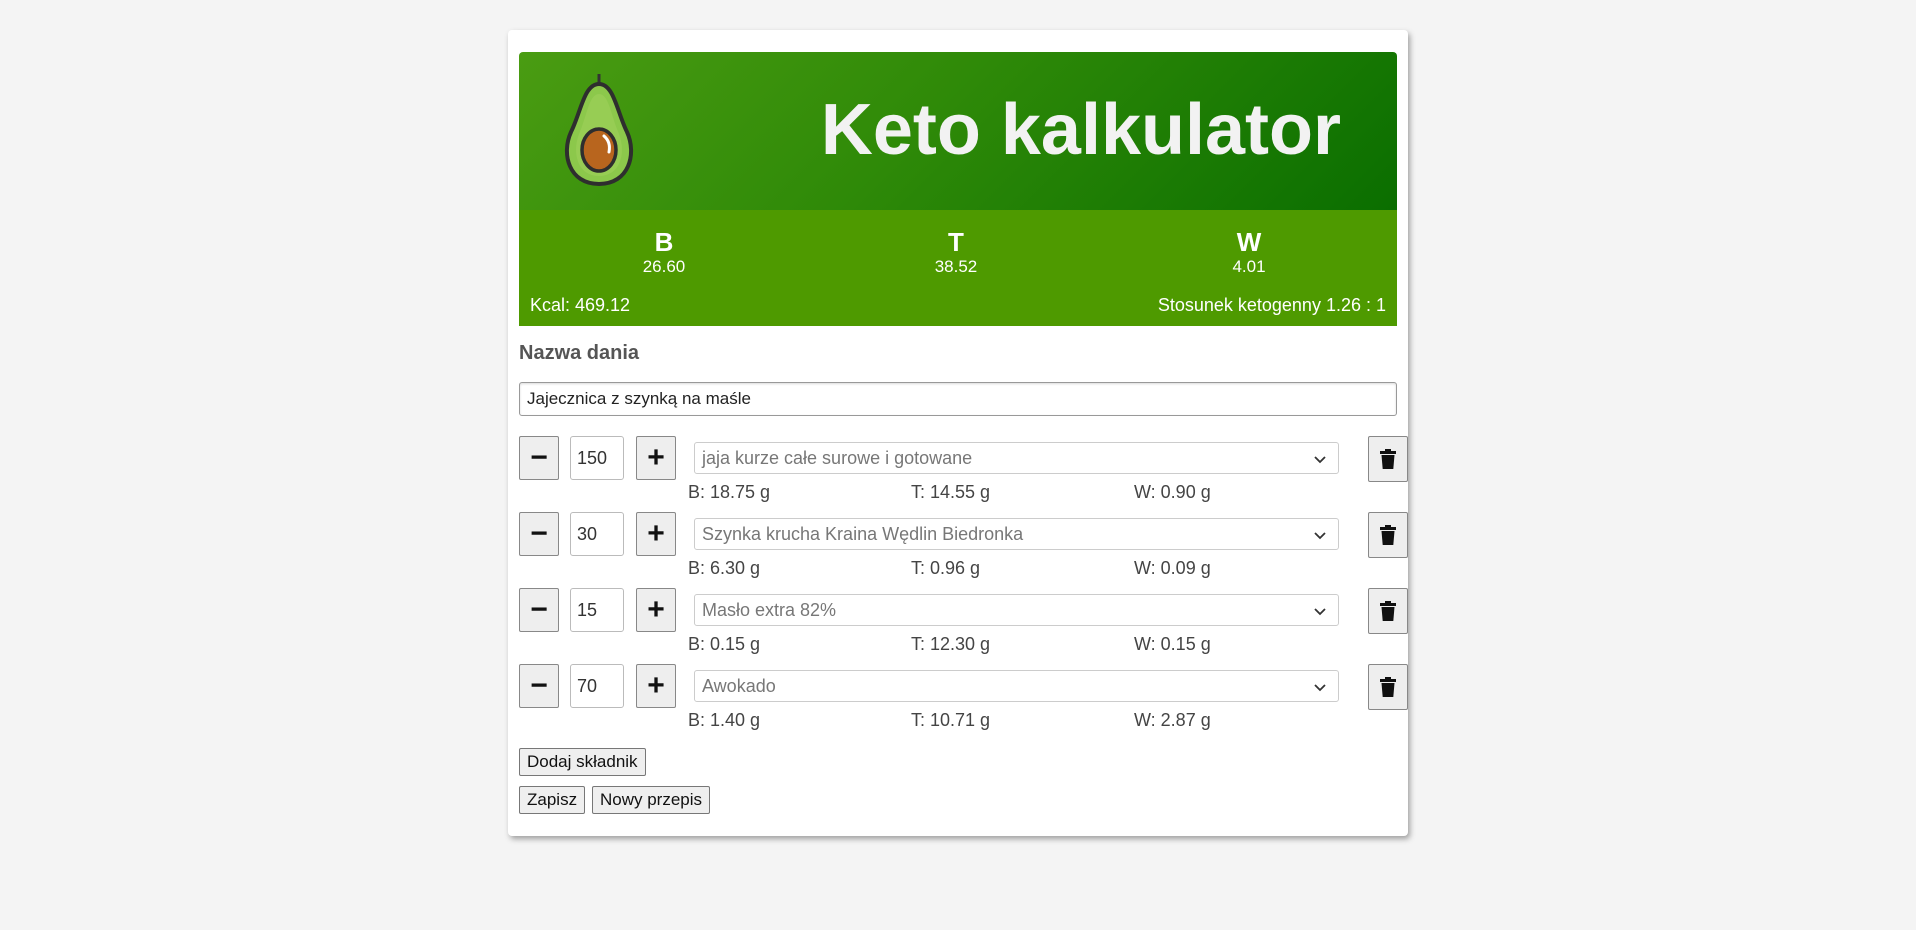 The width and height of the screenshot is (1916, 930). Describe the element at coordinates (1271, 305) in the screenshot. I see `ketogenic-ratio: Stosunek ketogenny 1.26 : 1` at that location.